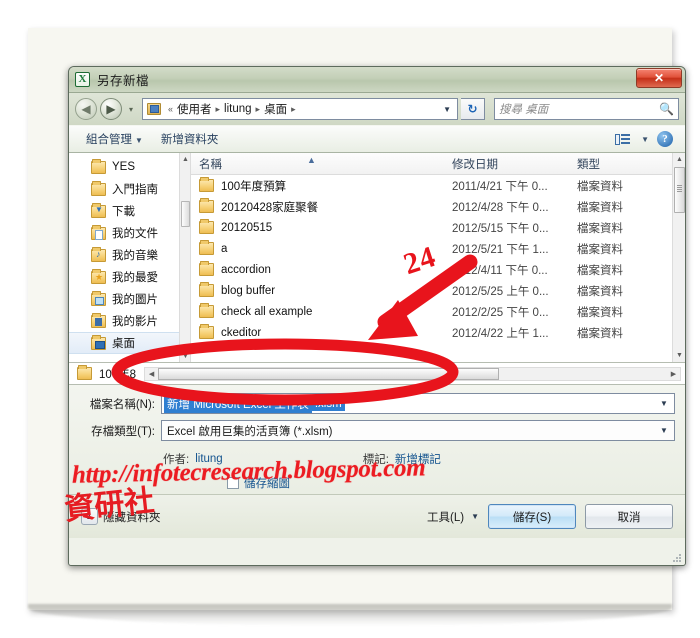  I want to click on sidebar-item-desktop: 桌面, so click(129, 343).